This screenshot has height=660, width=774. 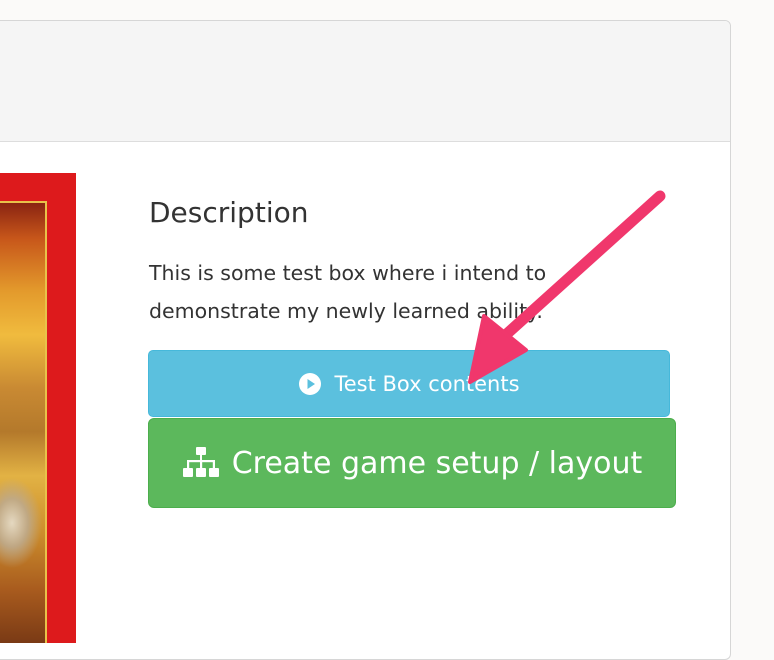 I want to click on create-game-setup-label: Create game setup / layout, so click(x=437, y=463).